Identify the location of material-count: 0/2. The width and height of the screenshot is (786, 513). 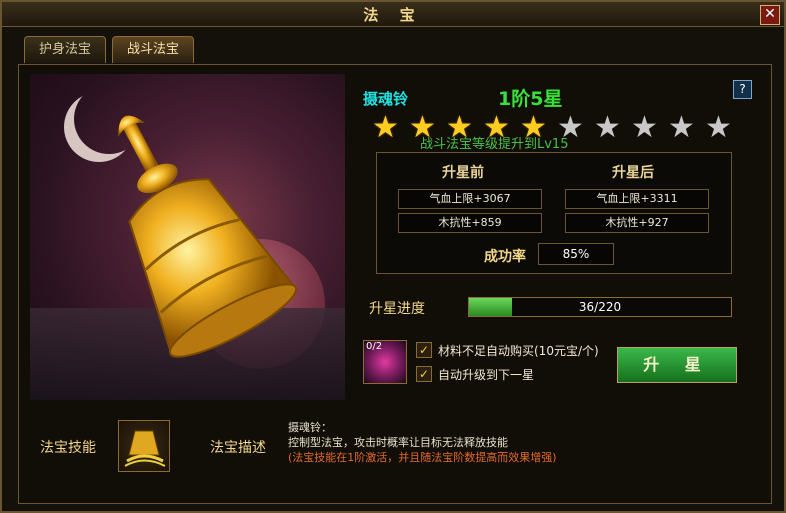
(374, 346).